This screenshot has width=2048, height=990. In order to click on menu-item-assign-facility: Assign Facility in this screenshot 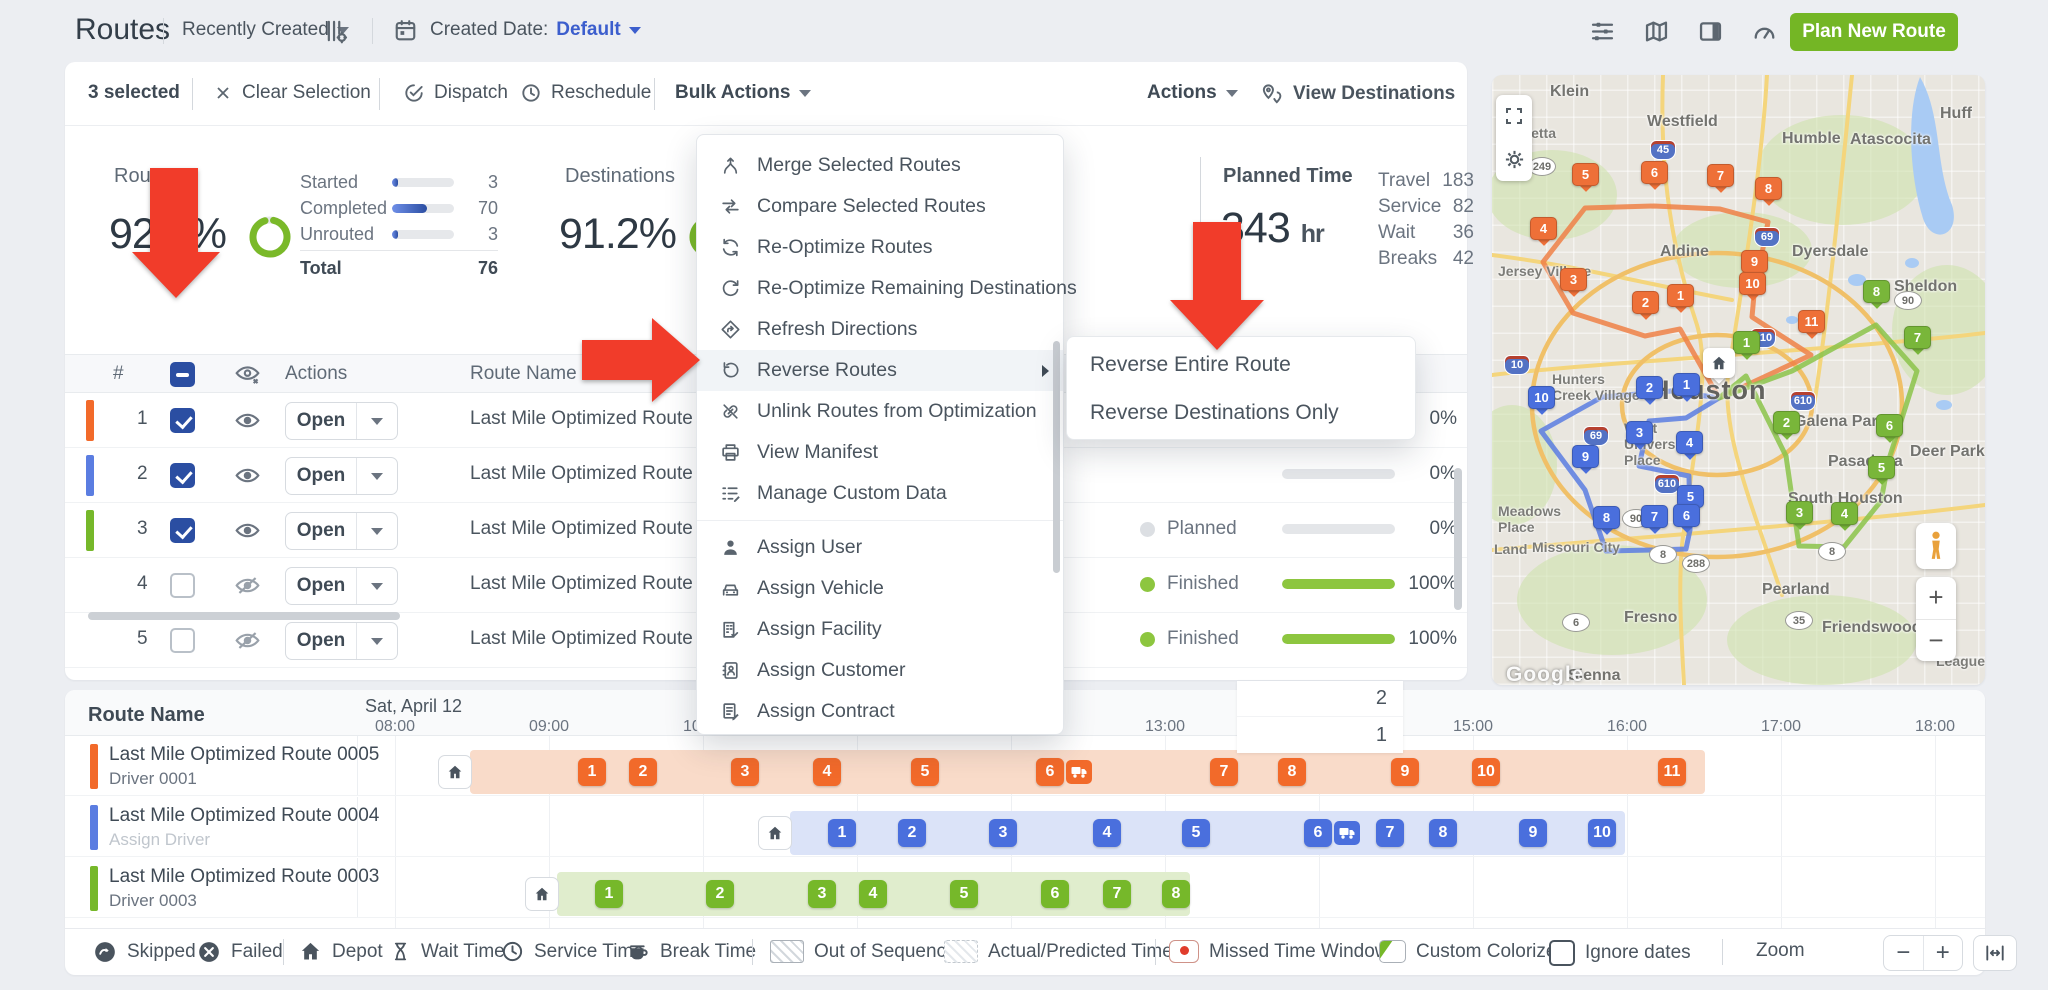, I will do `click(880, 629)`.